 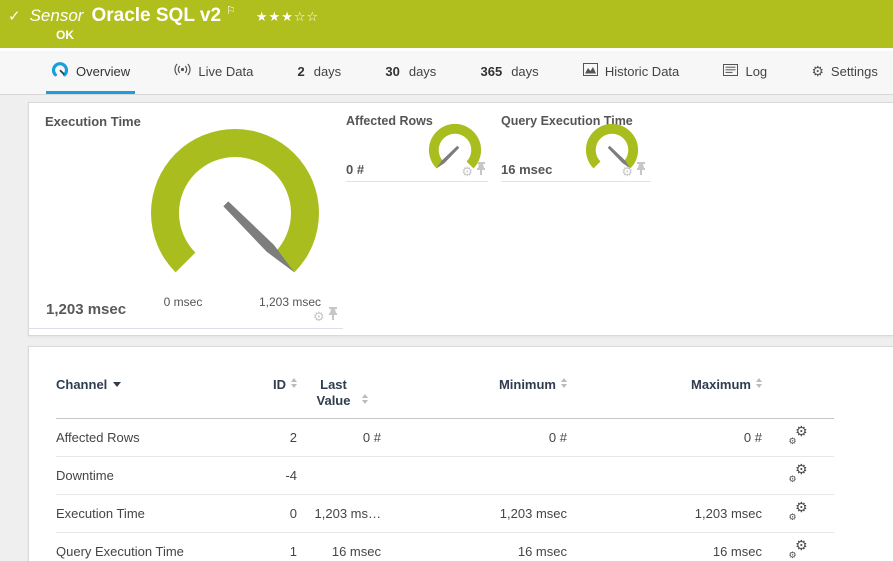 What do you see at coordinates (642, 71) in the screenshot?
I see `tab-label: Historic Data` at bounding box center [642, 71].